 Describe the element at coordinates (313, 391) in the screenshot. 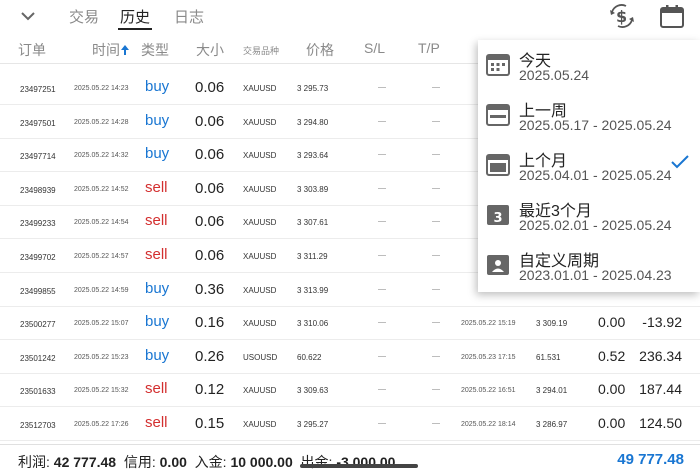

I see `open-price: 3 309.63` at that location.